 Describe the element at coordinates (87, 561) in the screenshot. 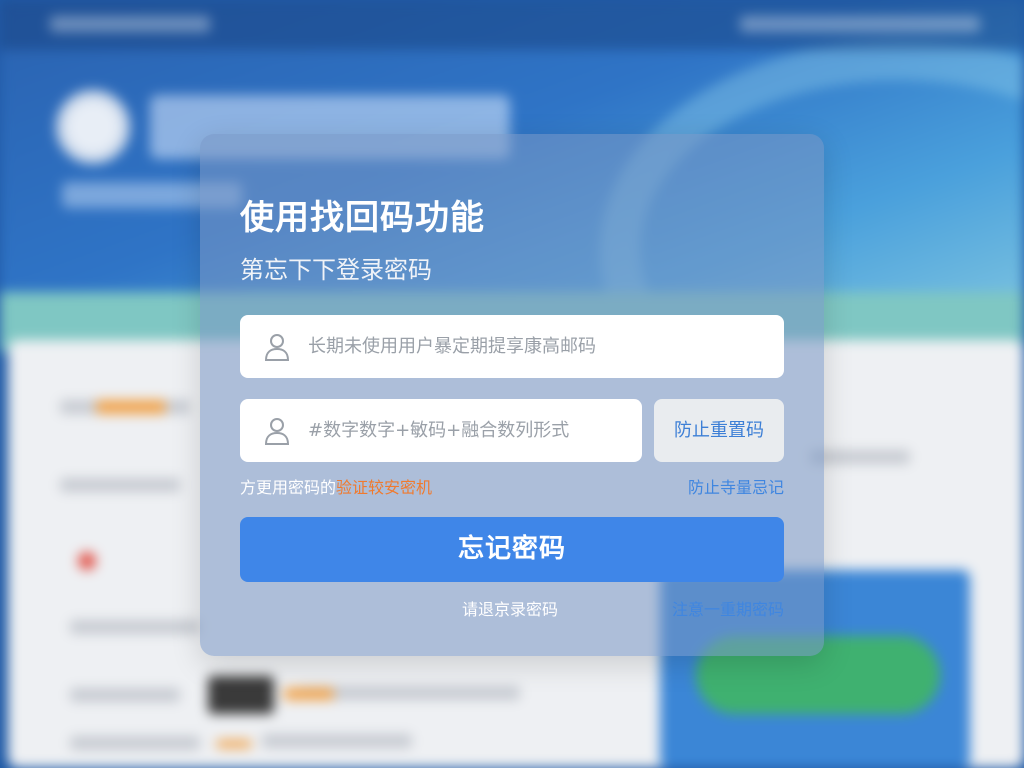

I see `background-dot` at that location.